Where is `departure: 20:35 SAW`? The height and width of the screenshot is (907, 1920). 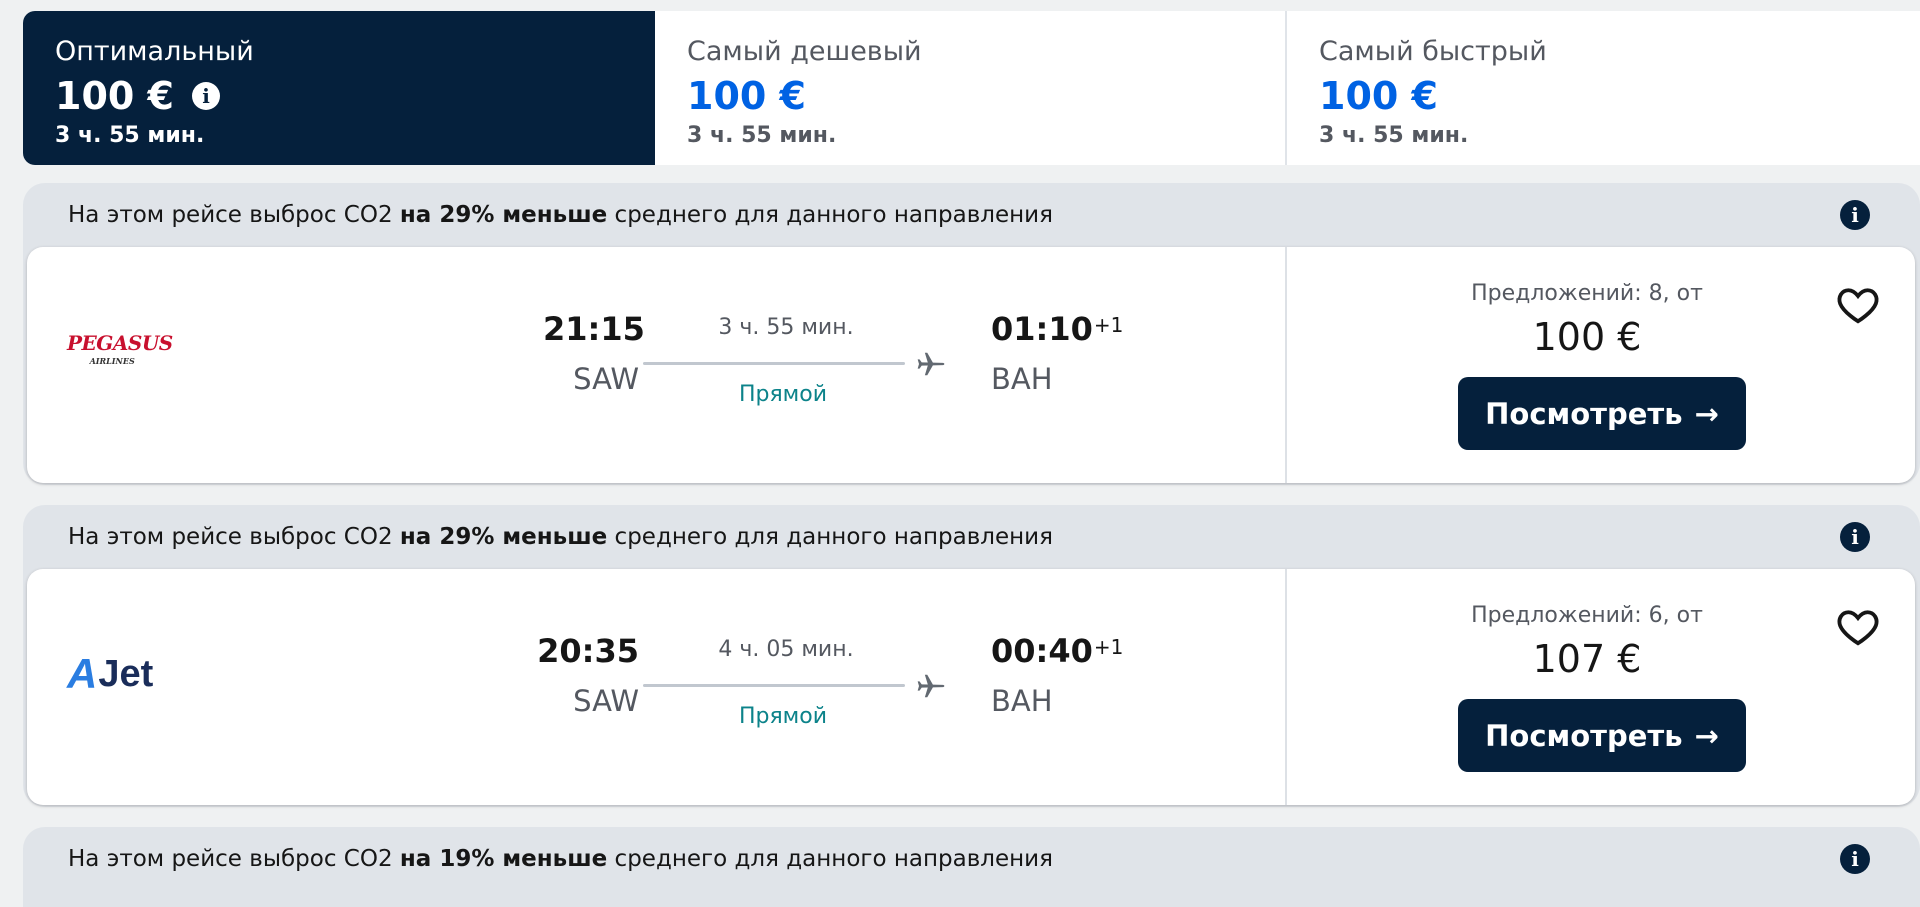
departure: 20:35 SAW is located at coordinates (583, 676).